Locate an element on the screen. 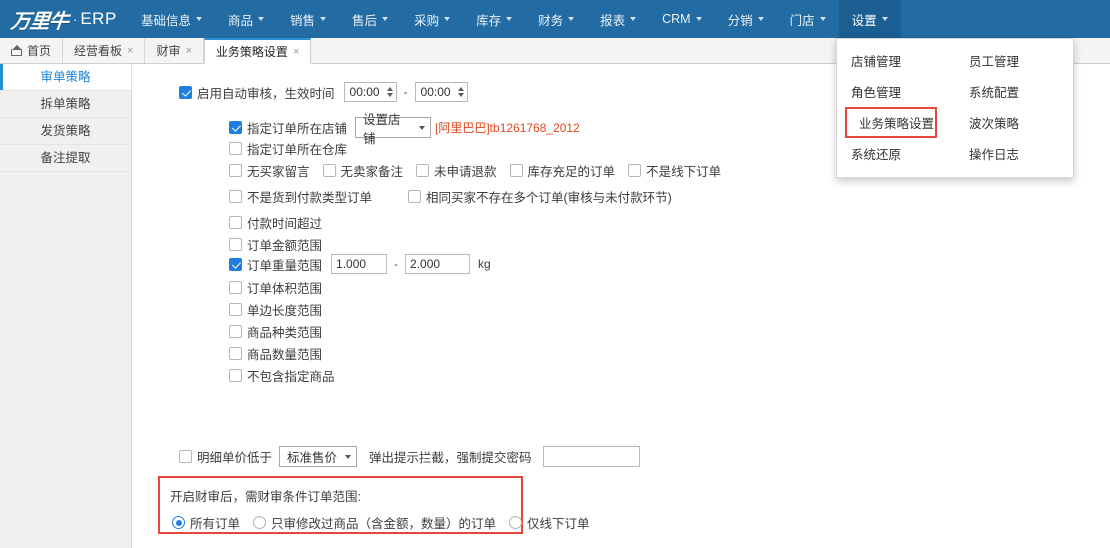 The image size is (1110, 548). audit-scope-option-1: 只审修改过商品（含金额，数量）的订单 is located at coordinates (374, 522).